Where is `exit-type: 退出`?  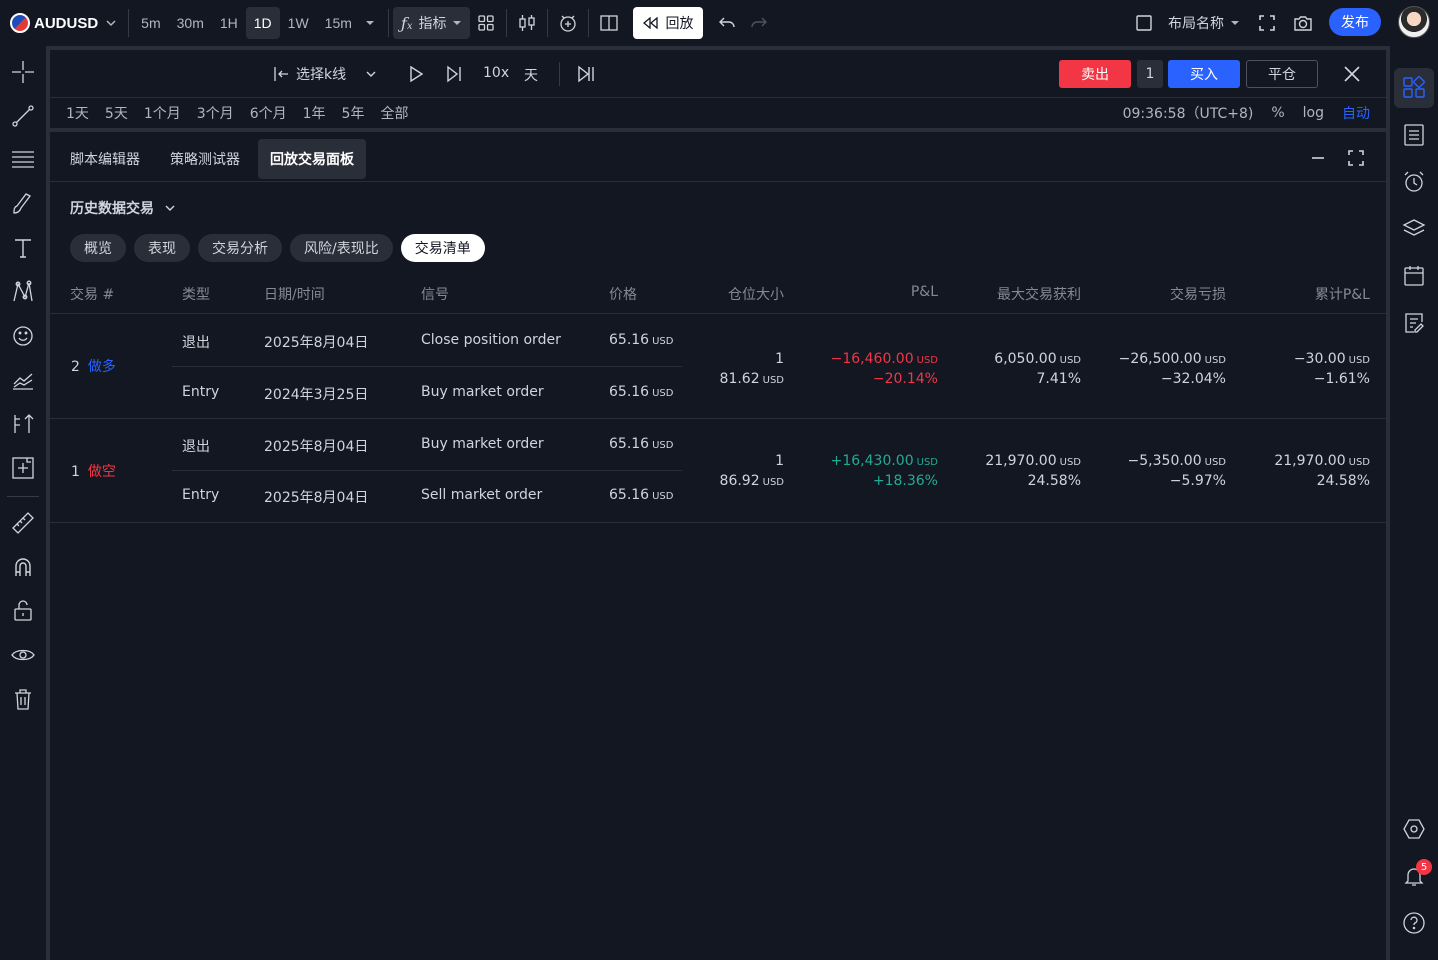
exit-type: 退出 is located at coordinates (196, 447).